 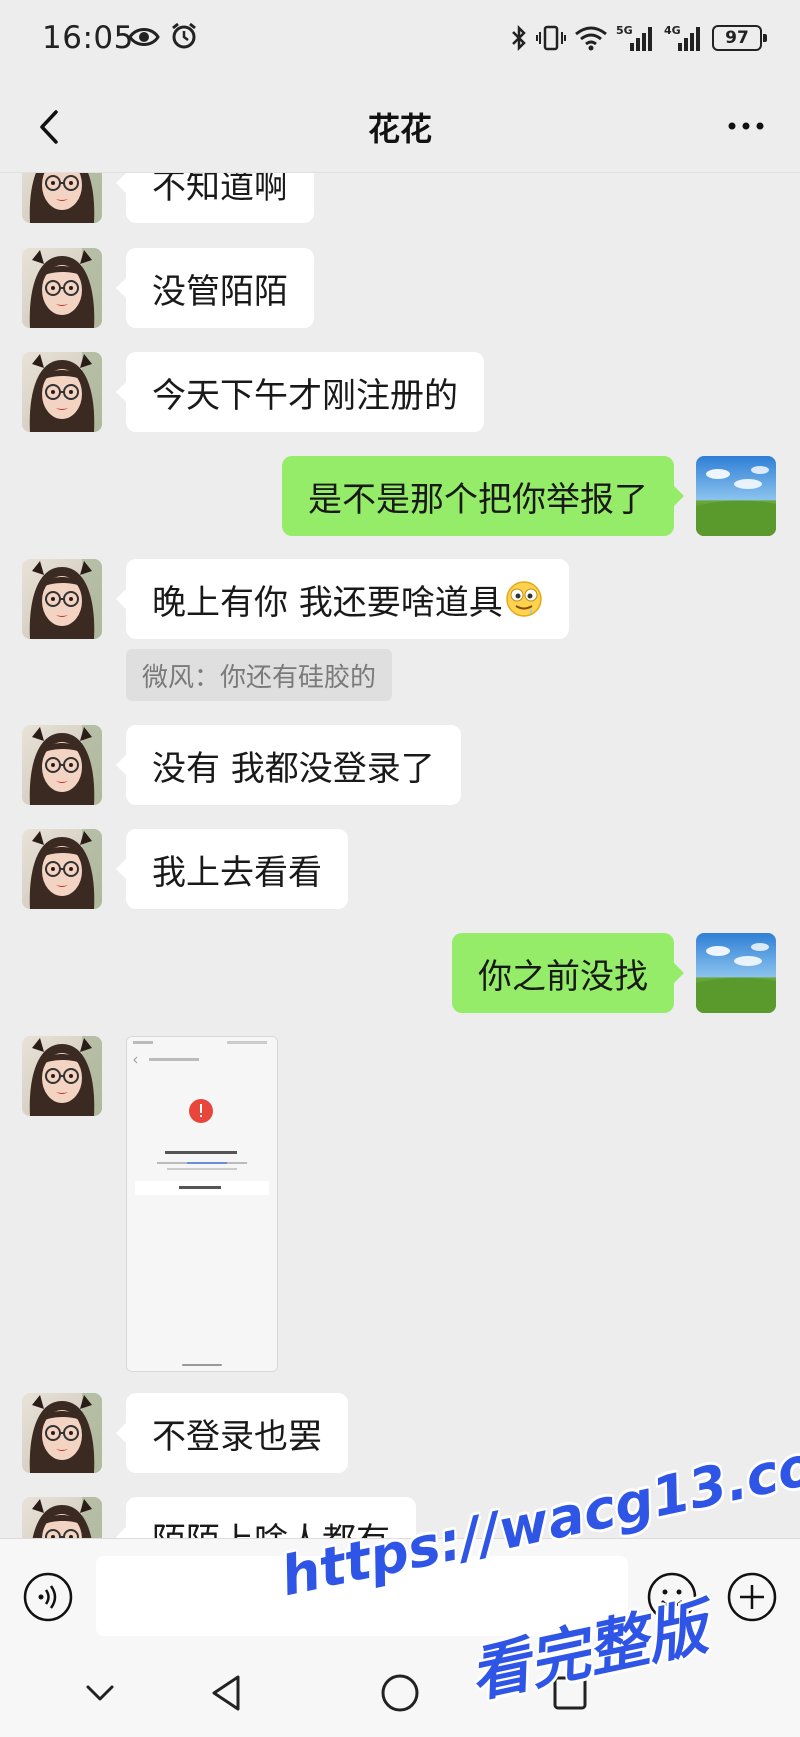 I want to click on incoming-message: 没管陌陌, so click(x=215, y=288).